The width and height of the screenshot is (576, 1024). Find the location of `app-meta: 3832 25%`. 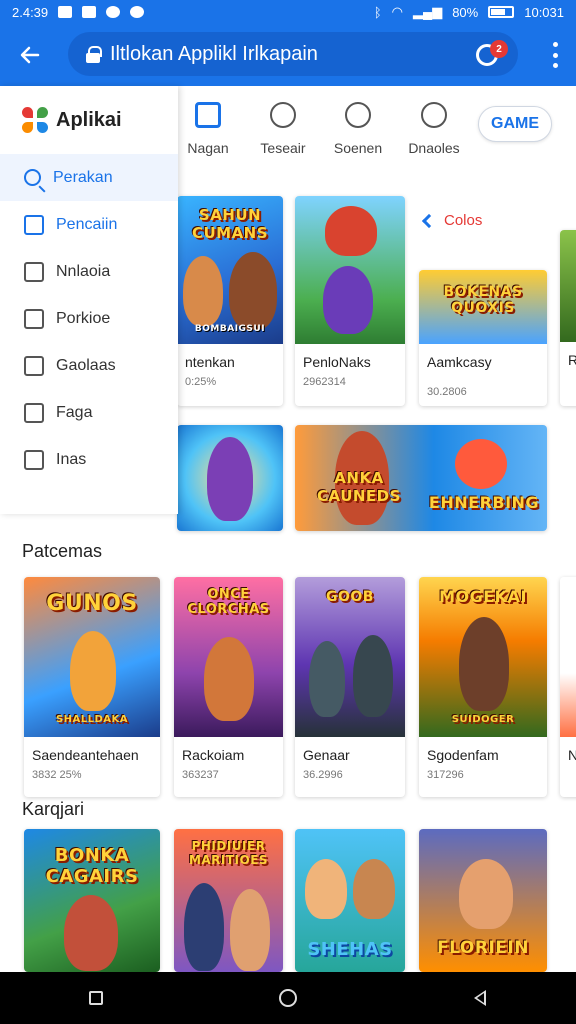

app-meta: 3832 25% is located at coordinates (57, 775).